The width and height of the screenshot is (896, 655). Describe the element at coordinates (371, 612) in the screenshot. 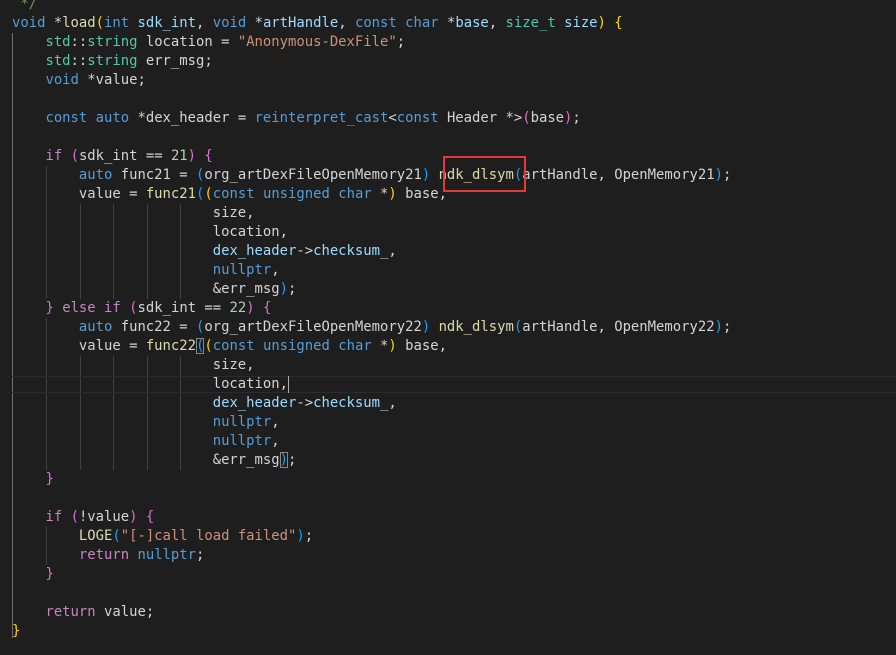

I see `code-line: return value;` at that location.